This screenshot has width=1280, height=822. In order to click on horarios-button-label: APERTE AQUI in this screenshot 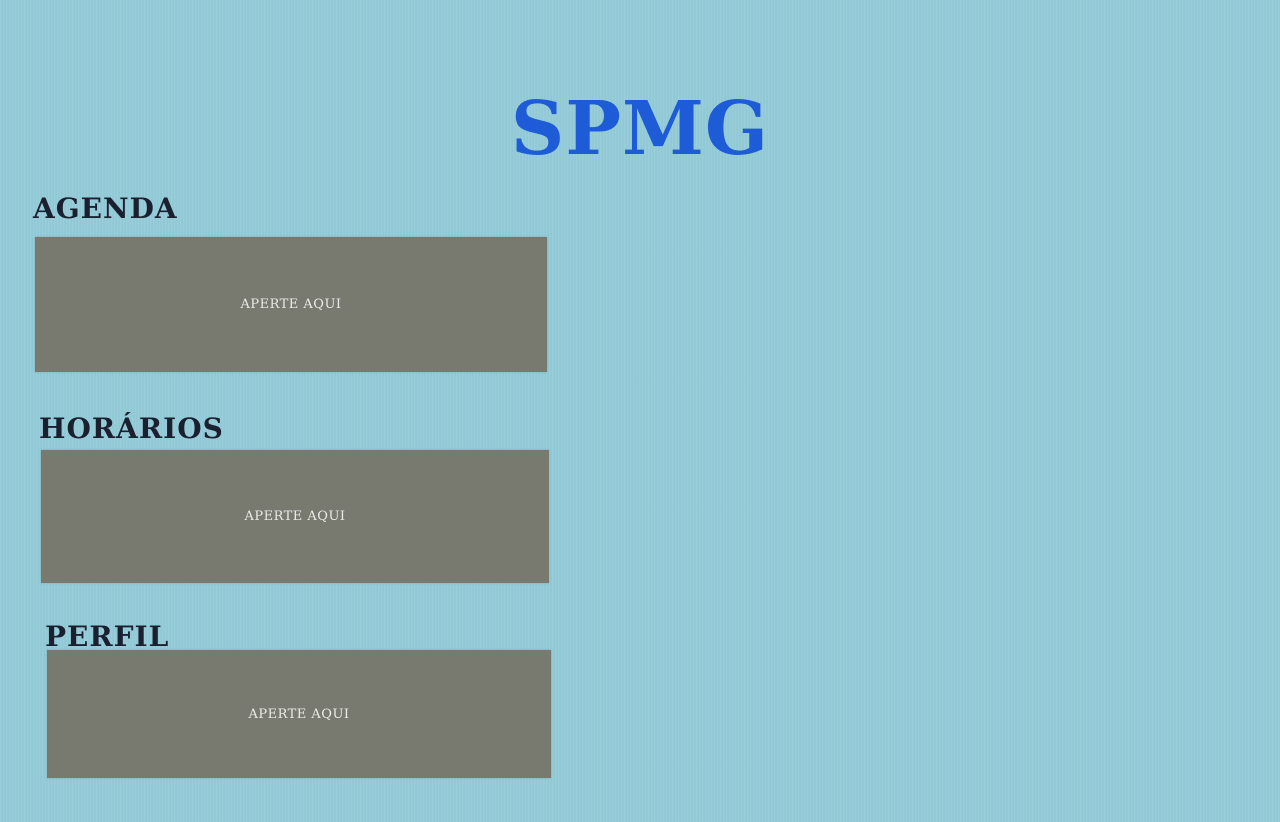, I will do `click(295, 516)`.